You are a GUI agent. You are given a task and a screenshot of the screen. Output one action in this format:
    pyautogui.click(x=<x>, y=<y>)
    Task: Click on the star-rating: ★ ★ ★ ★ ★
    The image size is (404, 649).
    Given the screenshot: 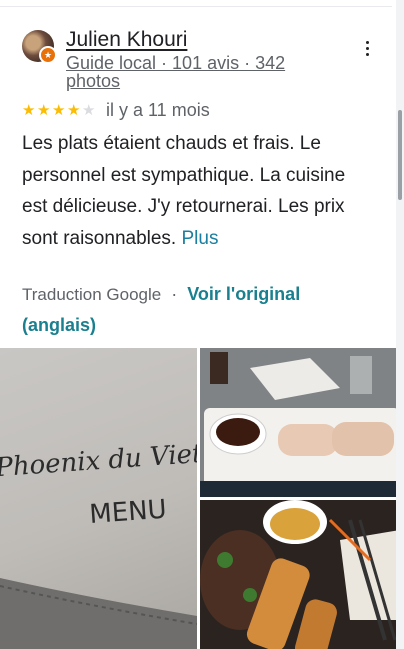 What is the action you would take?
    pyautogui.click(x=59, y=110)
    